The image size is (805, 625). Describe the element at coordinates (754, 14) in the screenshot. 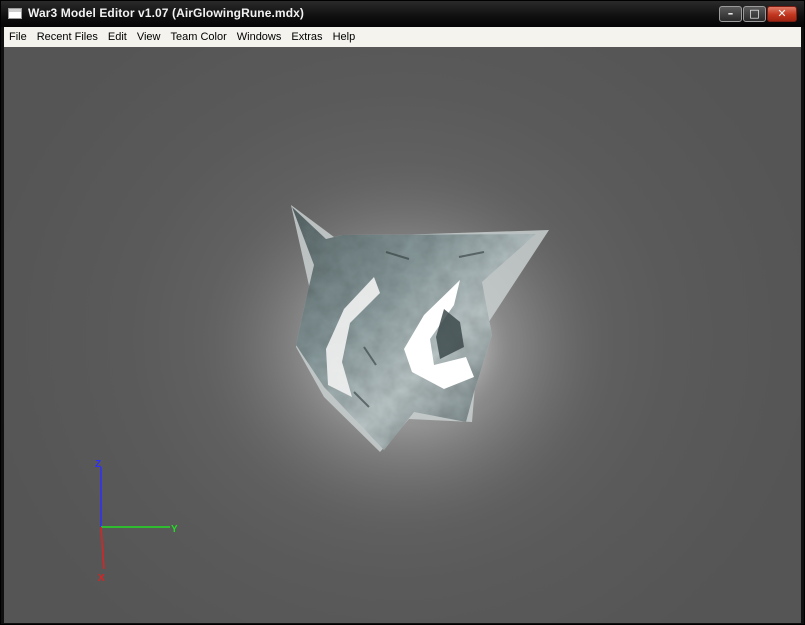

I see `maximize-button: □` at that location.